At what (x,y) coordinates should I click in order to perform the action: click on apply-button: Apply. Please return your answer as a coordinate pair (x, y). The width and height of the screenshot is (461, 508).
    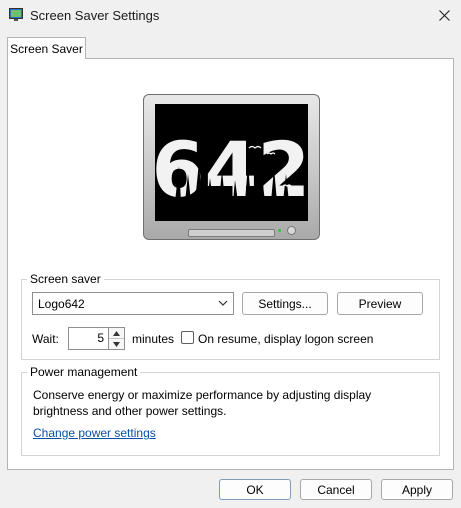
    Looking at the image, I should click on (417, 489).